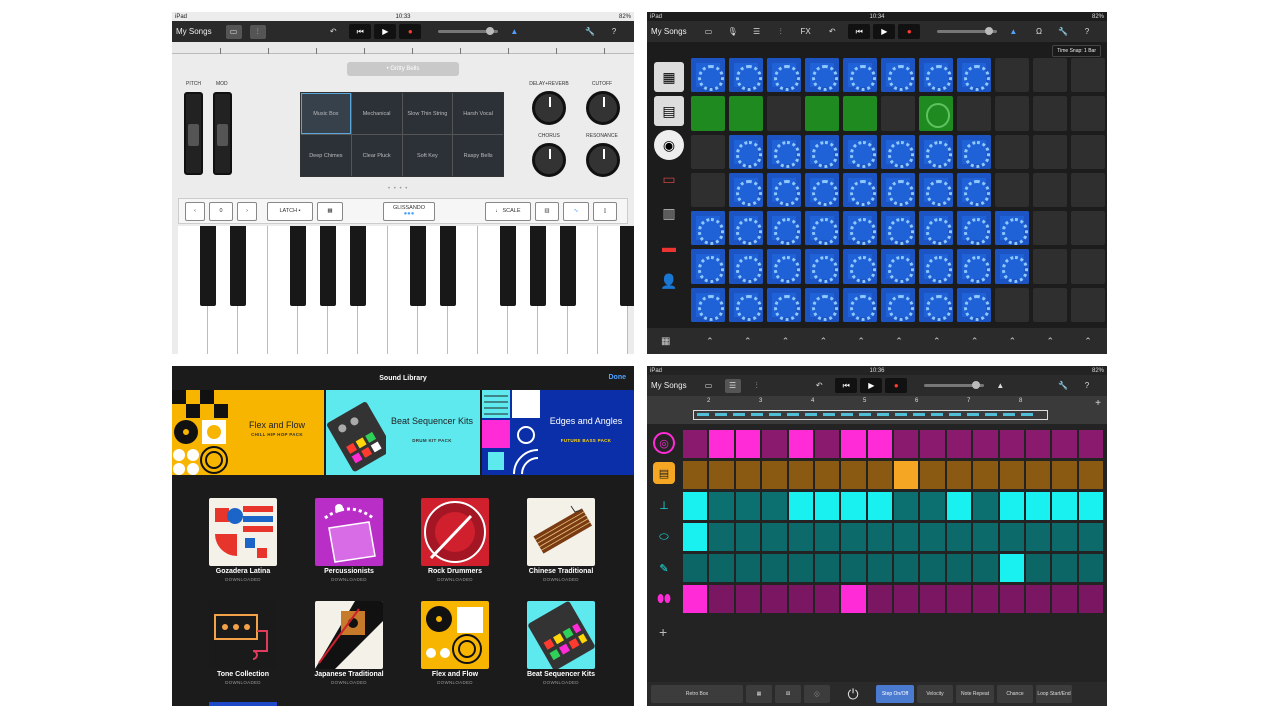 The height and width of the screenshot is (720, 1280). I want to click on pitch-wheel, so click(193, 133).